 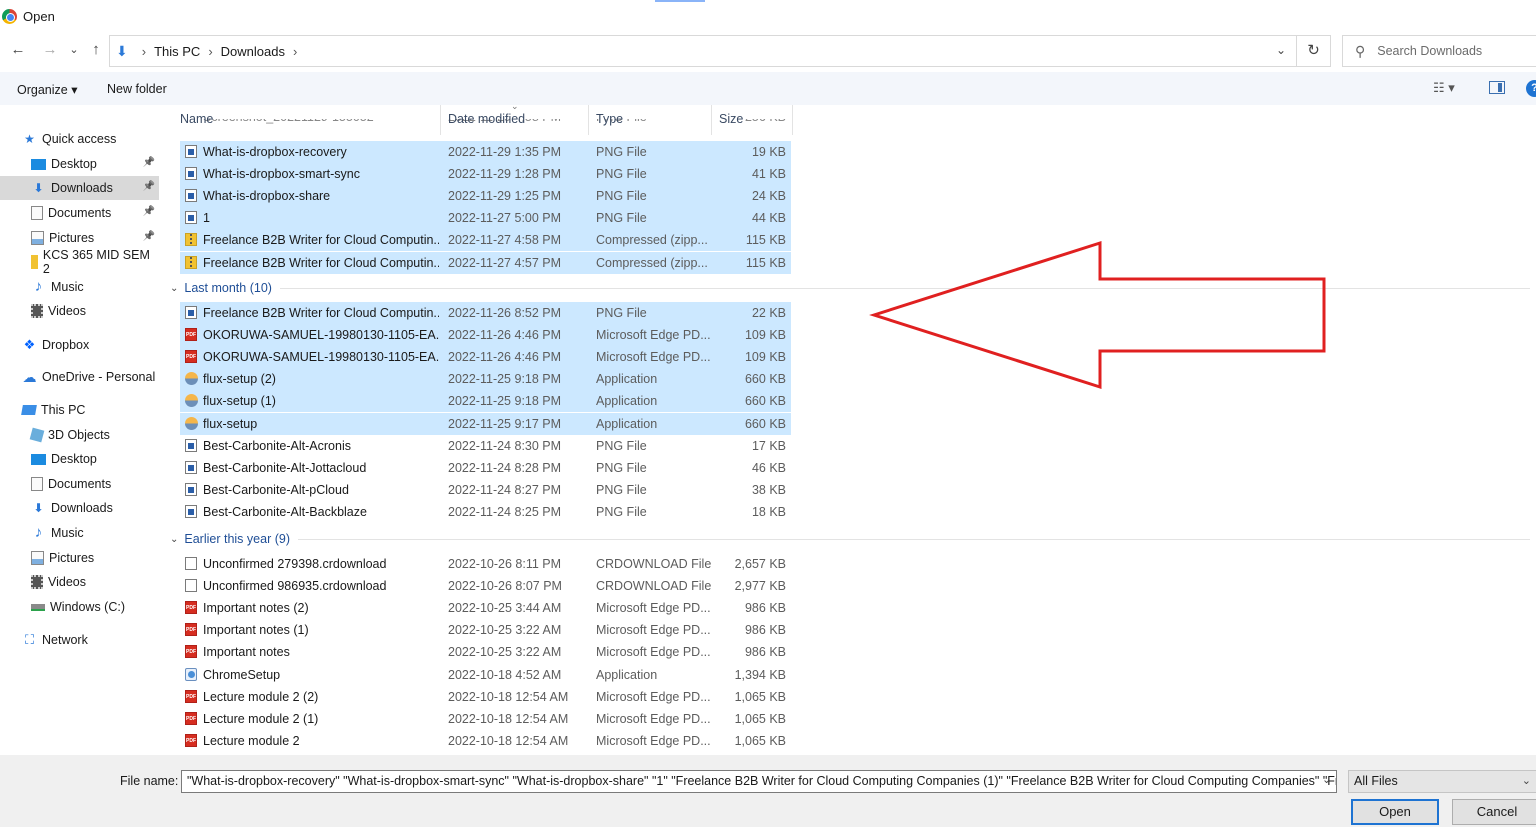 I want to click on sidebar-item-onedrive-personal: ☁ OneDrive - Personal, so click(x=79, y=377).